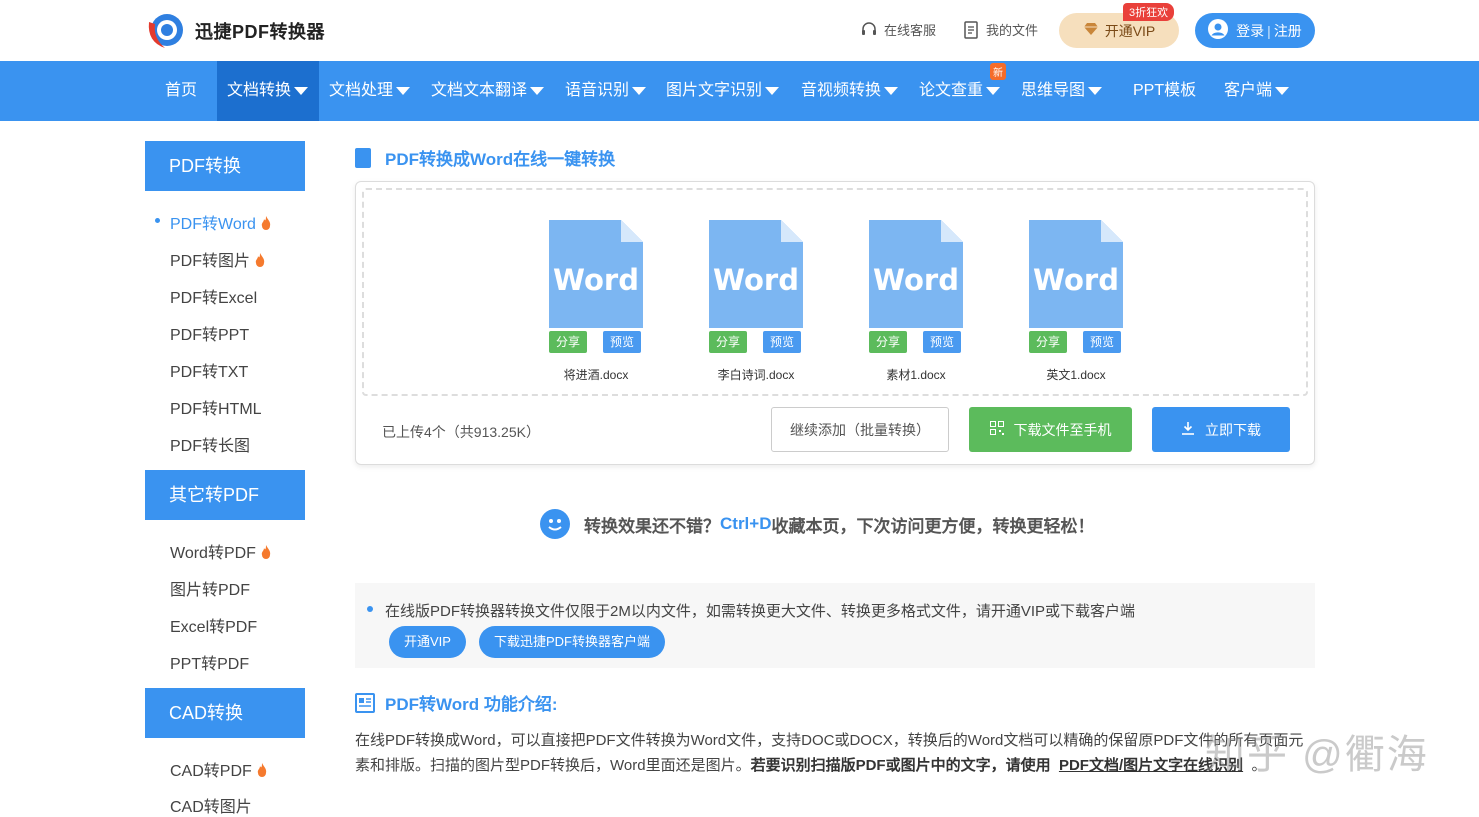 Image resolution: width=1479 pixels, height=817 pixels. I want to click on nav-item-speech: 语音识别, so click(606, 91).